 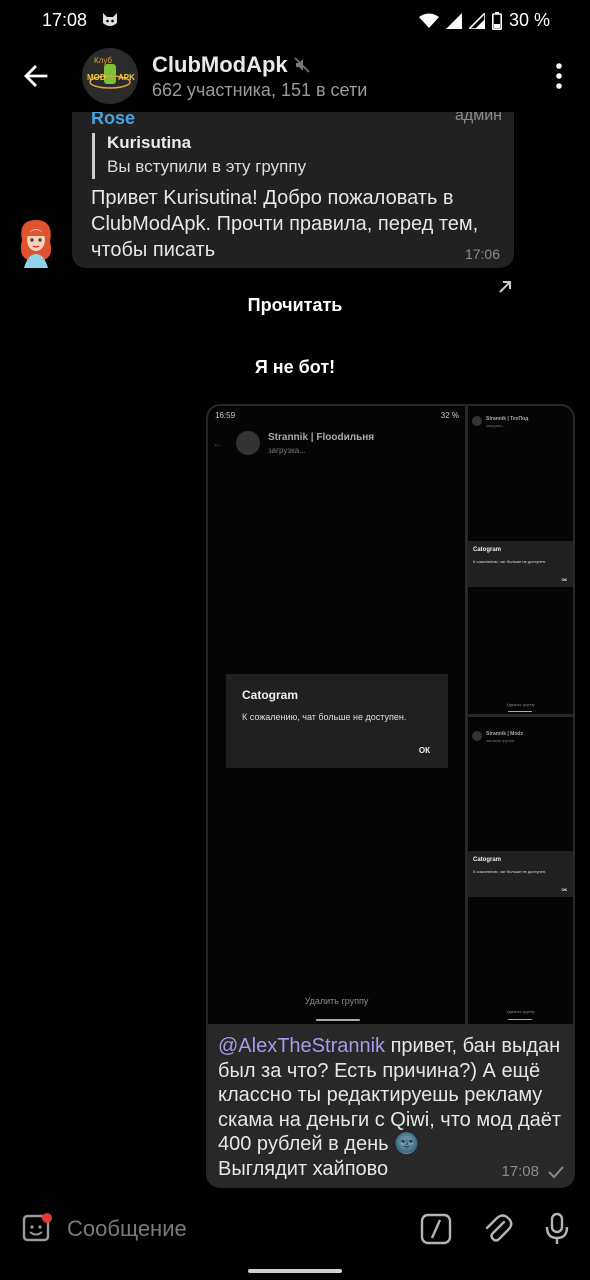 I want to click on notification-dot, so click(x=47, y=1218).